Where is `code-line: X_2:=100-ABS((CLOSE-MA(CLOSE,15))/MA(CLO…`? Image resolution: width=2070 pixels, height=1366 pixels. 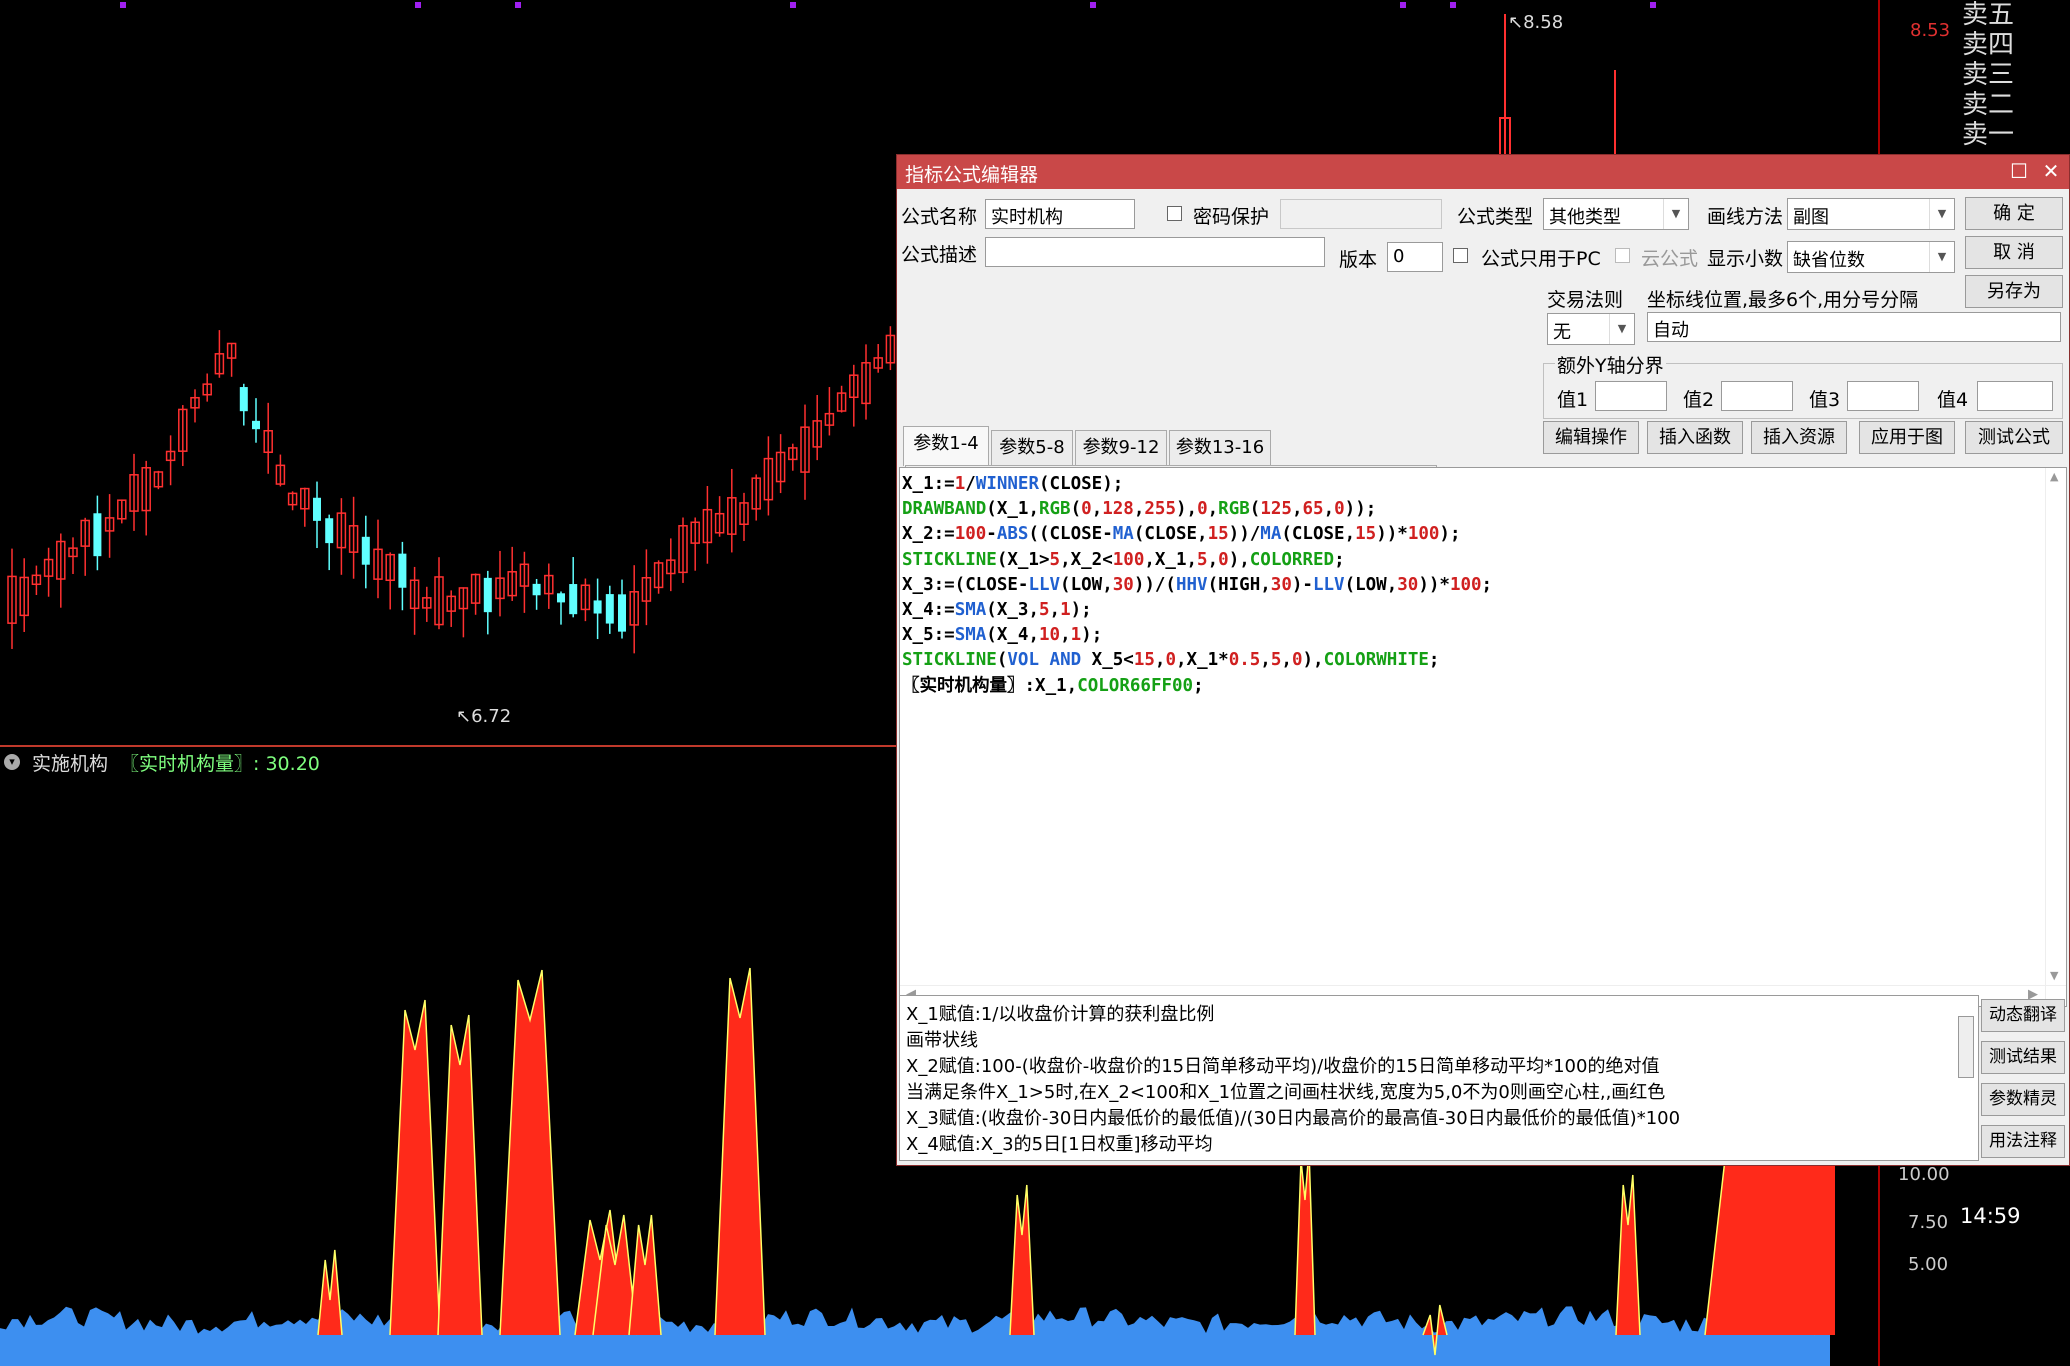
code-line: X_2:=100-ABS((CLOSE-MA(CLOSE,15))/MA(CLO… is located at coordinates (1181, 534).